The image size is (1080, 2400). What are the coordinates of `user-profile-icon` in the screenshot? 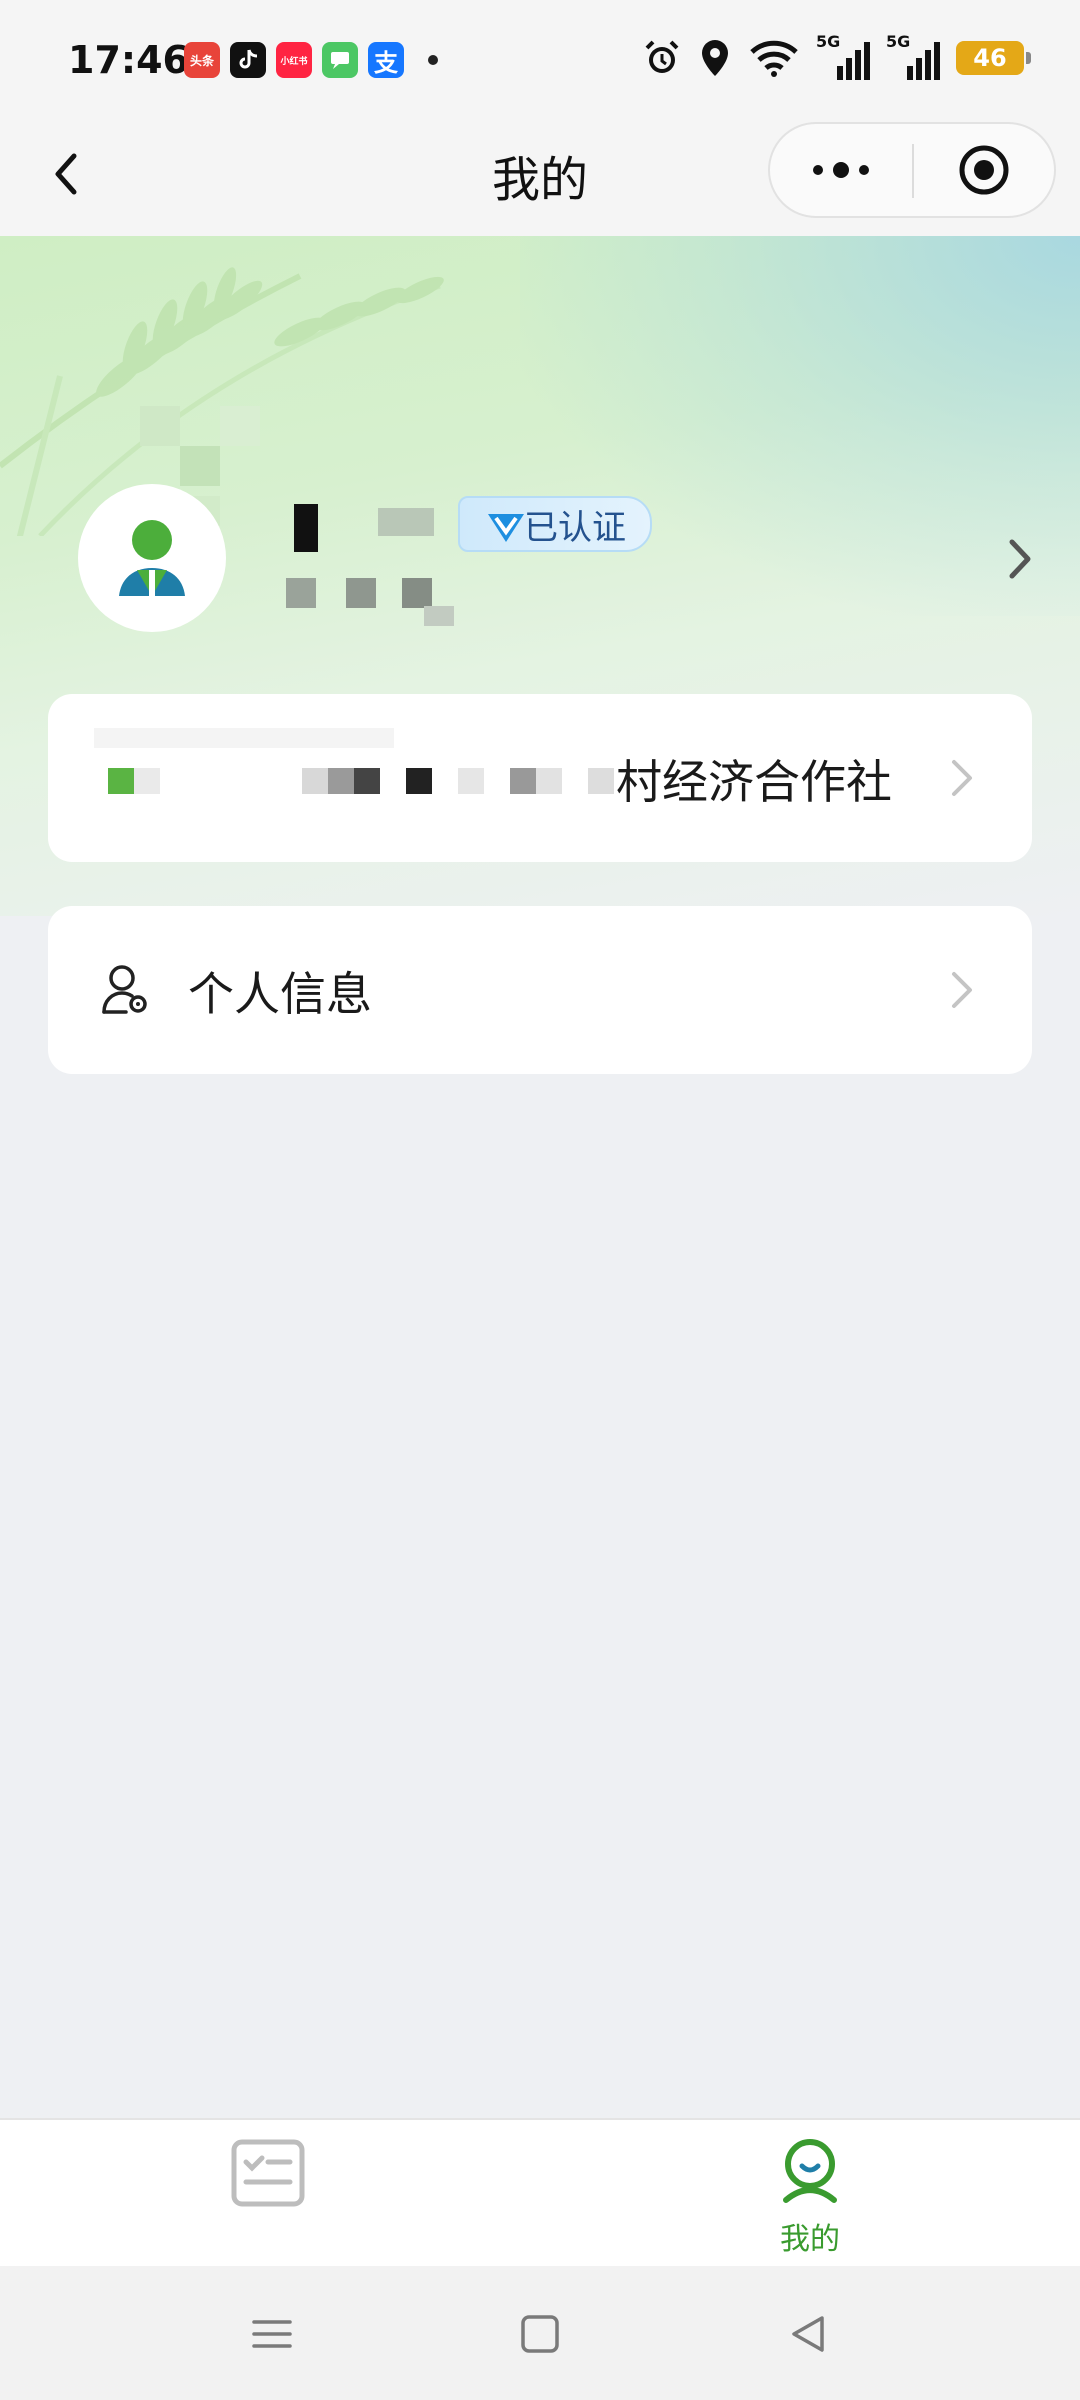 It's located at (810, 2171).